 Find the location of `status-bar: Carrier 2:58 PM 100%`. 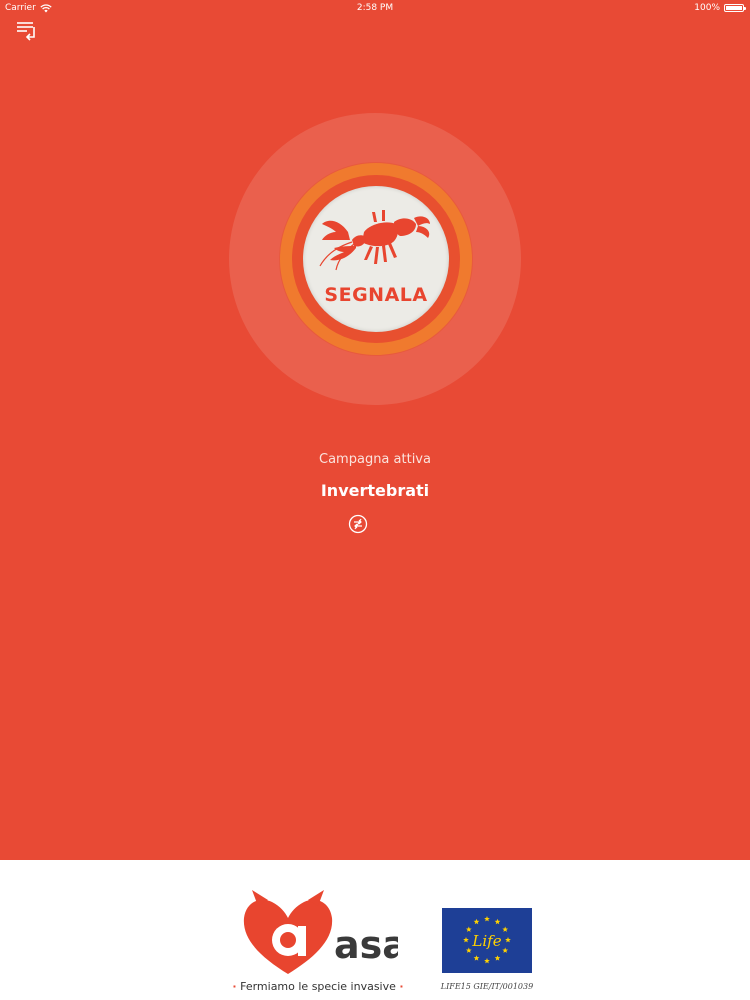

status-bar: Carrier 2:58 PM 100% is located at coordinates (375, 8).